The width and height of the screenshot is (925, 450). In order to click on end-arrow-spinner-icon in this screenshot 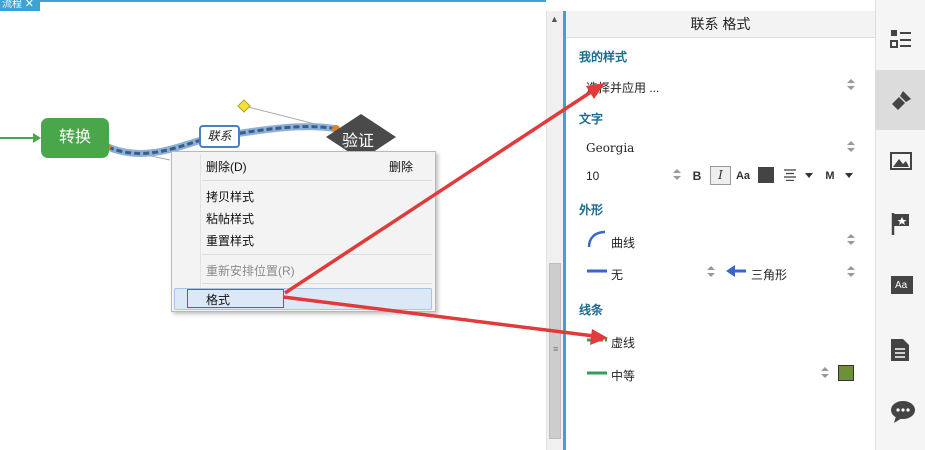, I will do `click(851, 272)`.